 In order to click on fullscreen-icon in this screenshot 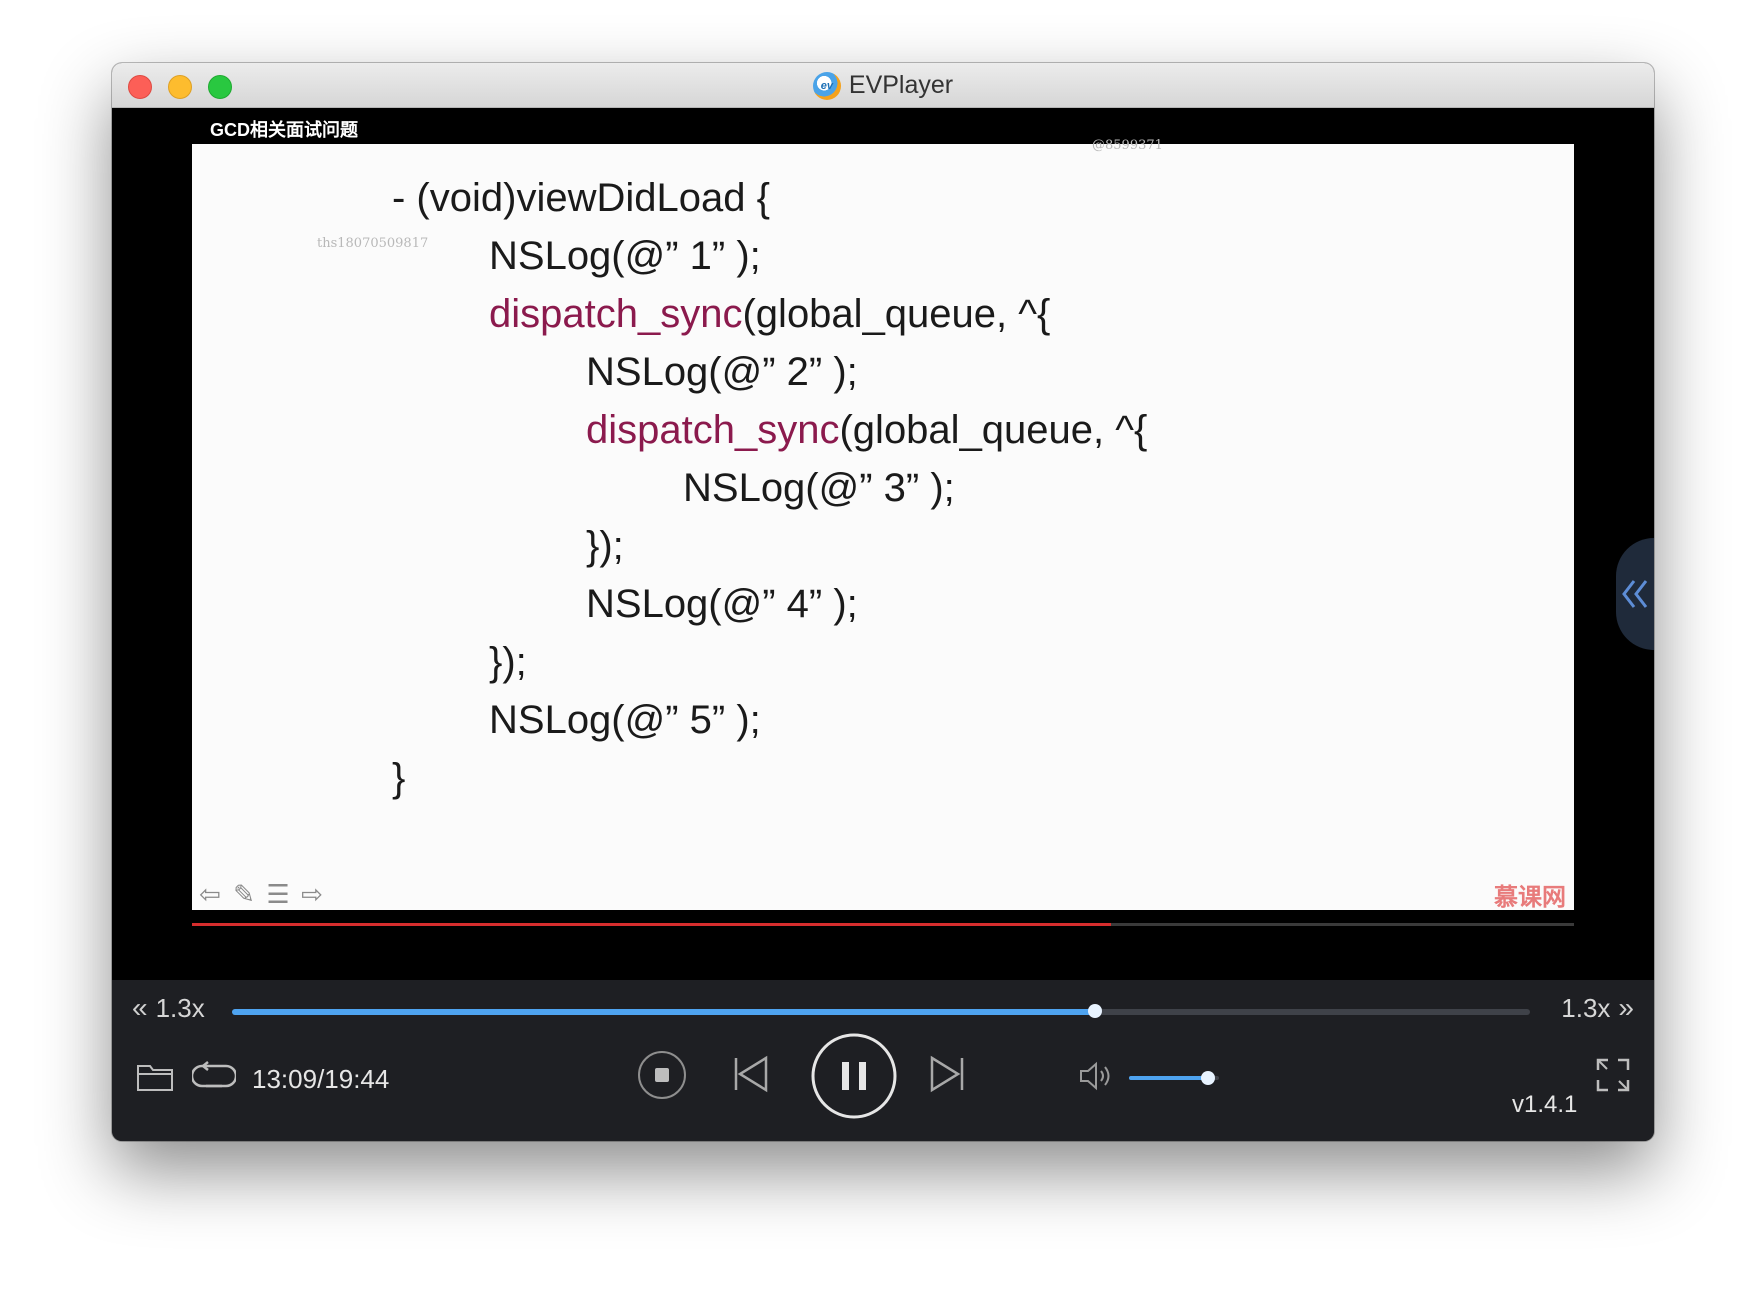, I will do `click(1613, 1075)`.